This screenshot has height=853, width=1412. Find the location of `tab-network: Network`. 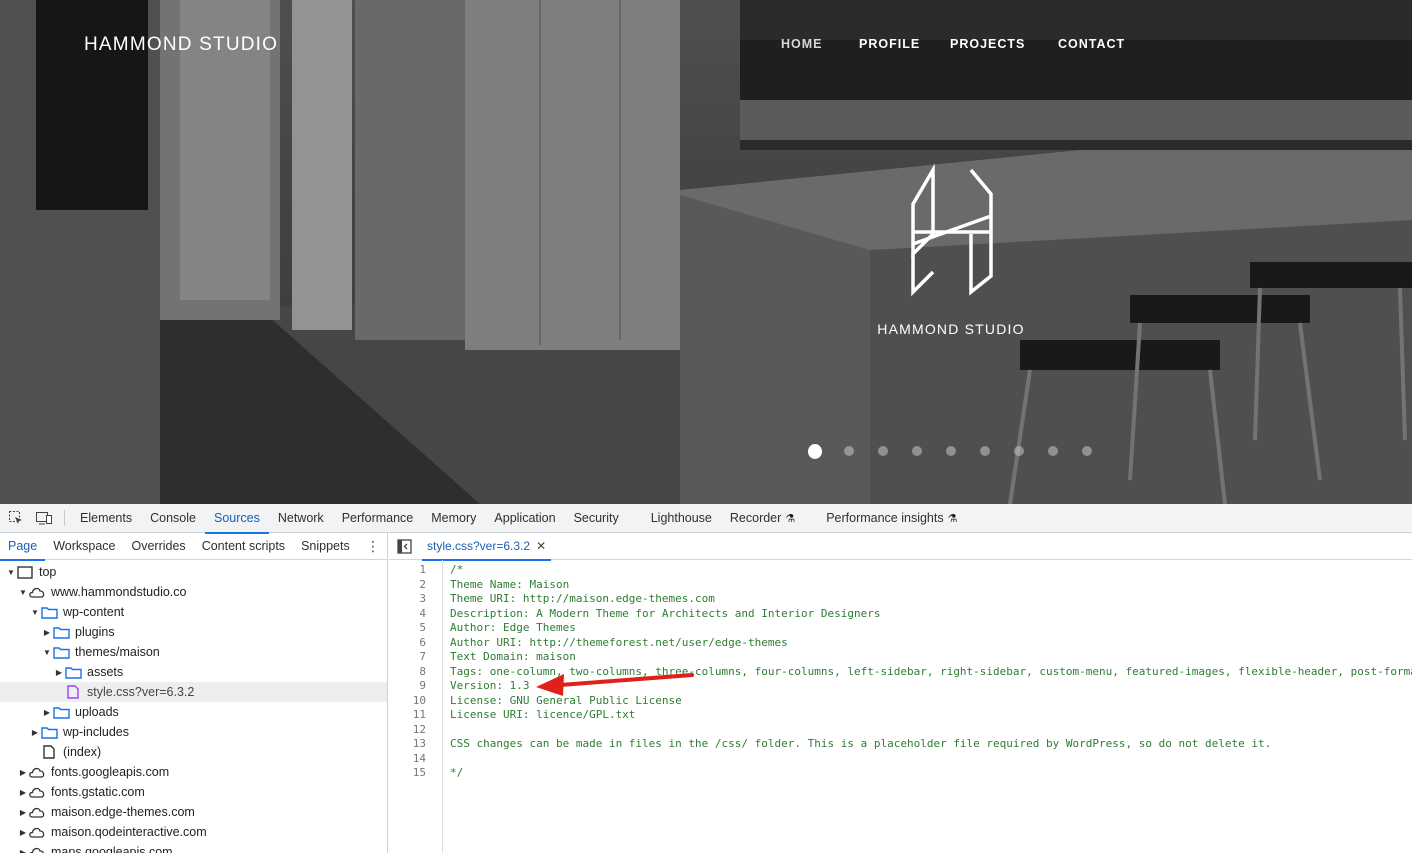

tab-network: Network is located at coordinates (301, 518).